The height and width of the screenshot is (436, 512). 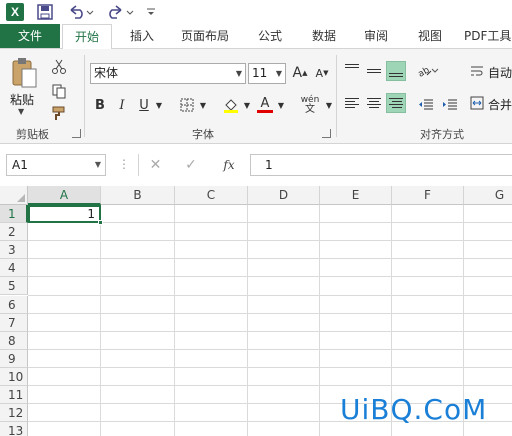 What do you see at coordinates (442, 134) in the screenshot?
I see `alignment-group-label: 对齐方式` at bounding box center [442, 134].